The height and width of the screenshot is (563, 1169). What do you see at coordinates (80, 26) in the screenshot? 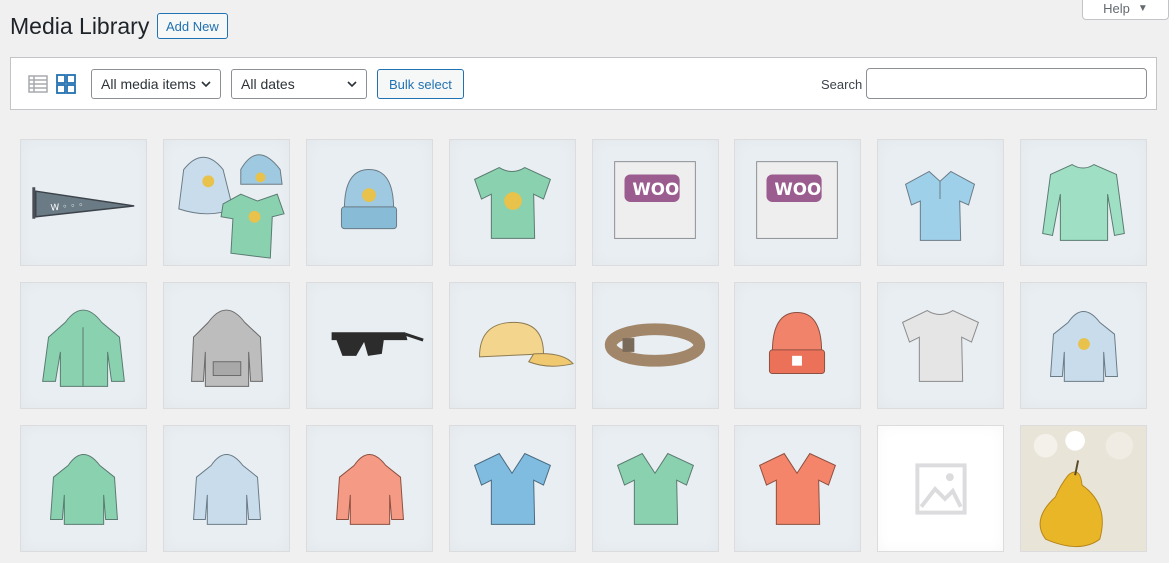
I see `page-title: Media Library` at bounding box center [80, 26].